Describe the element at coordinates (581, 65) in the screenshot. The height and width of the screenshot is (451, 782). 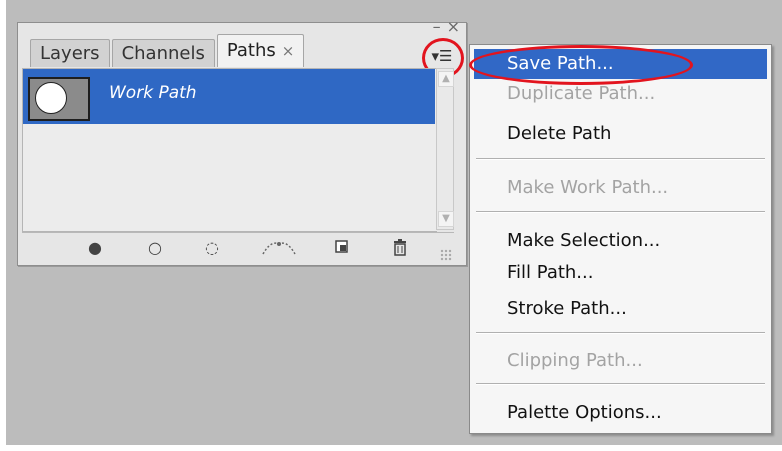
I see `annotation-circle-save-path` at that location.